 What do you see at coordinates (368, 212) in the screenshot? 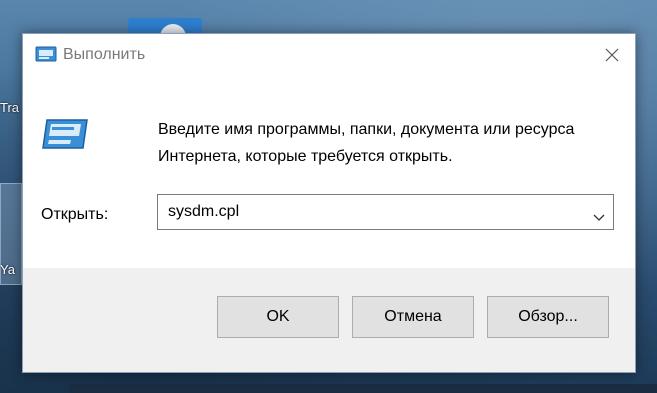
I see `open-input` at bounding box center [368, 212].